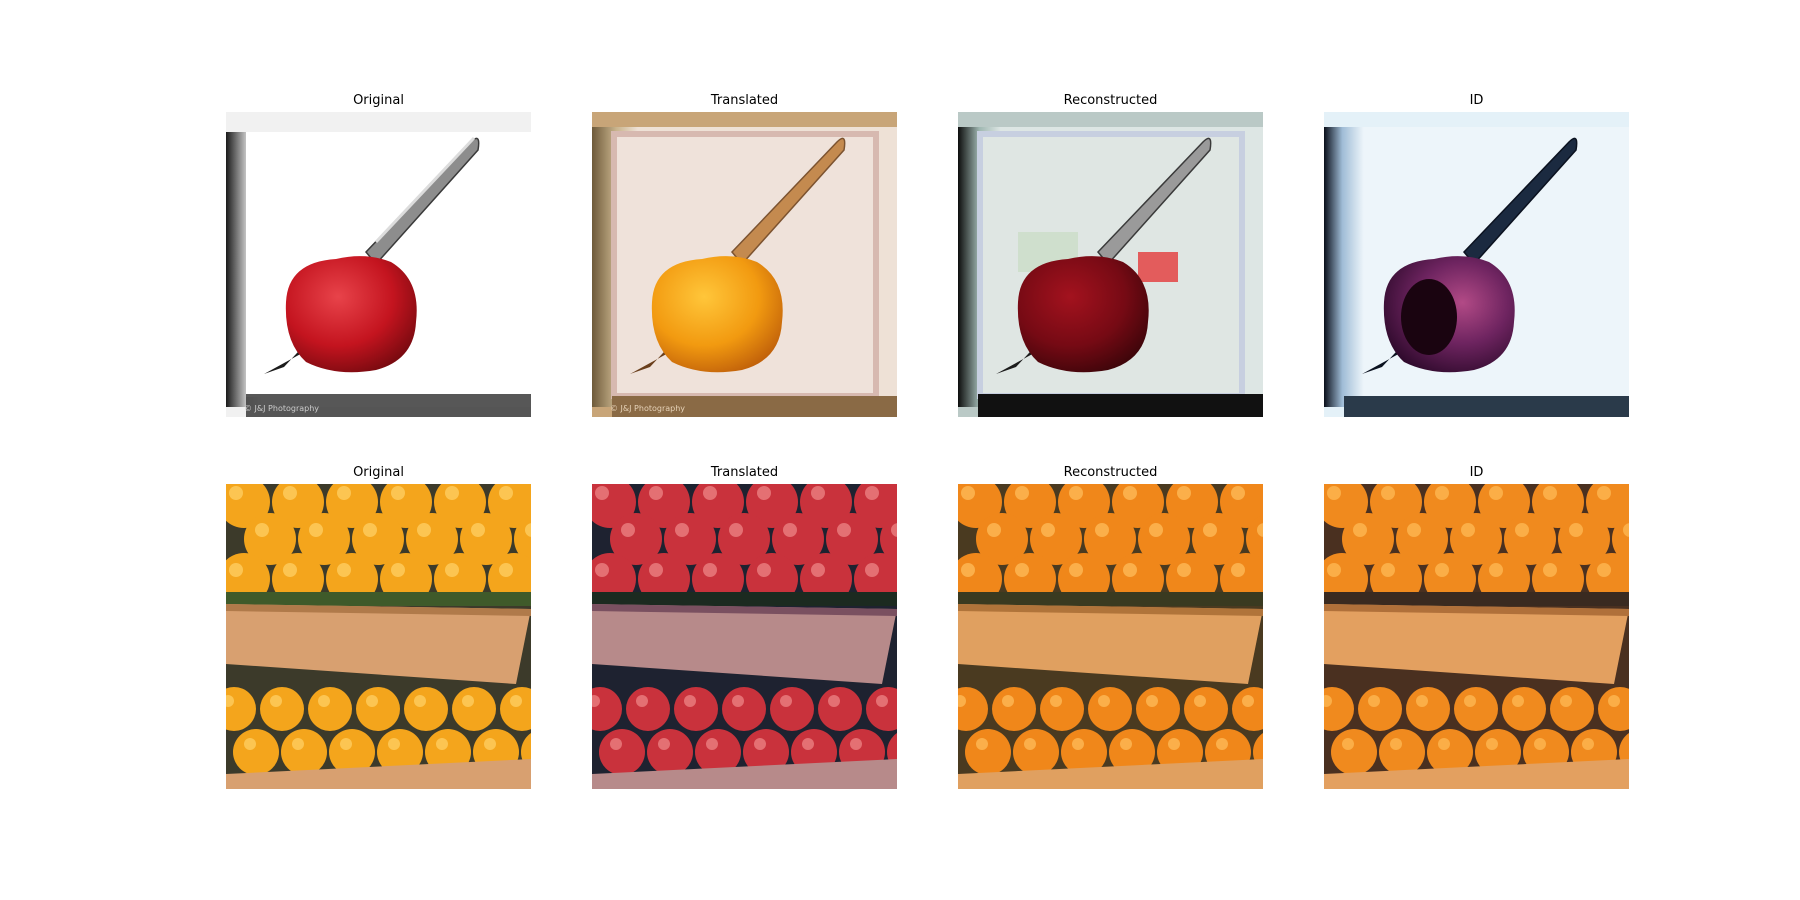 This screenshot has height=900, width=1800. What do you see at coordinates (1110, 636) in the screenshot?
I see `oranges-reconstructed-image` at bounding box center [1110, 636].